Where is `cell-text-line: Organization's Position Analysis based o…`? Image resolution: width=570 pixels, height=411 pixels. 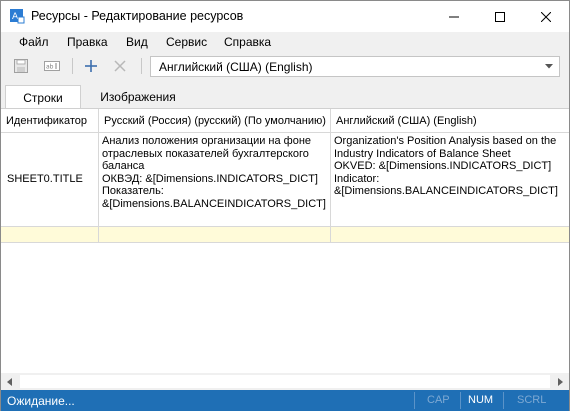 cell-text-line: Organization's Position Analysis based o… is located at coordinates (445, 141).